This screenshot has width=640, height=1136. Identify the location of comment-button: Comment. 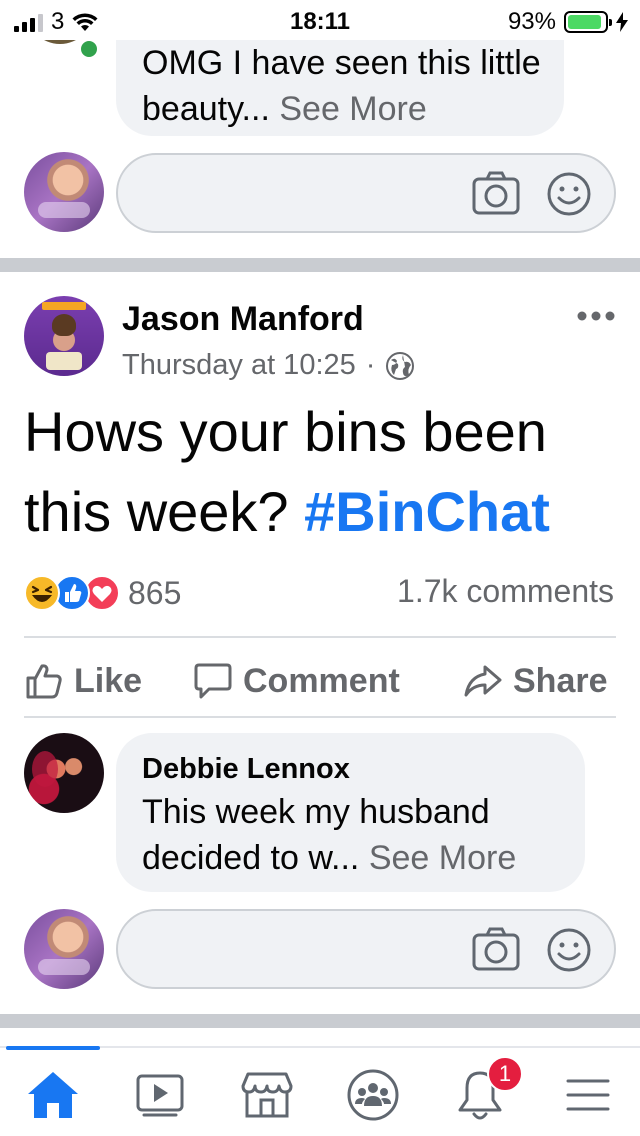
(296, 681).